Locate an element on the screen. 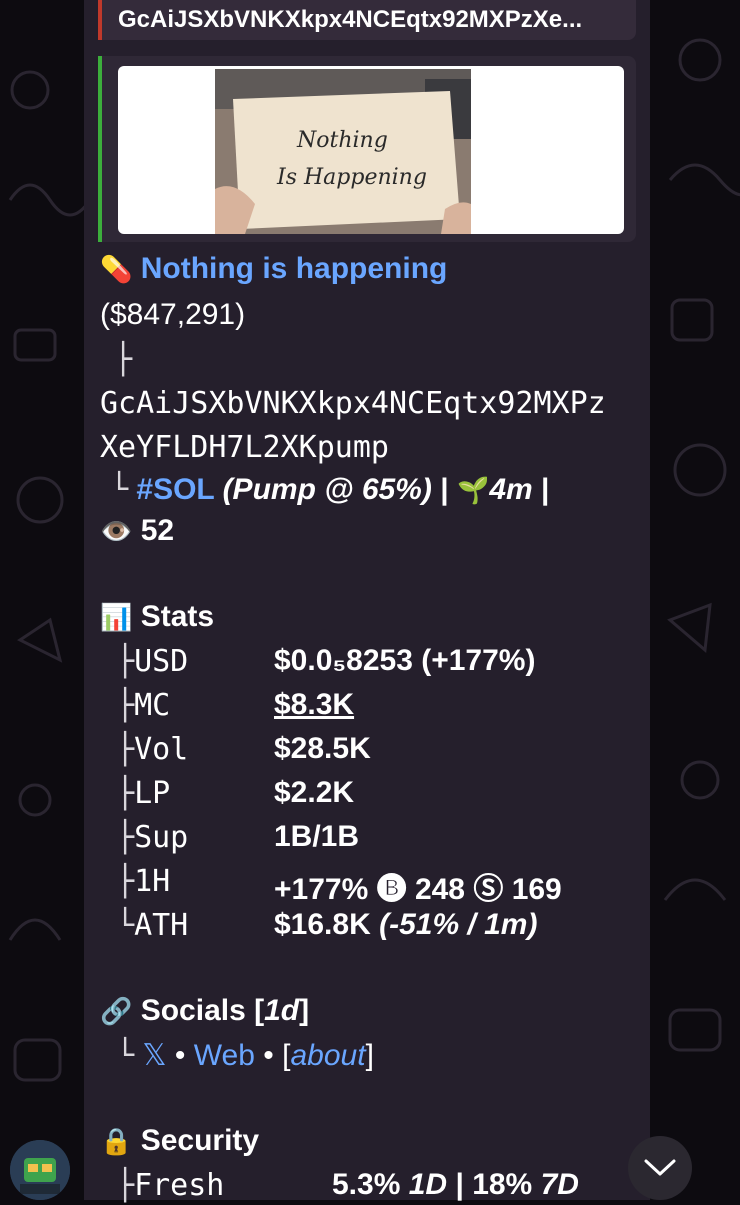 The image size is (740, 1205). token-address-line2: XeYFLDH7L2XKpump is located at coordinates (244, 447).